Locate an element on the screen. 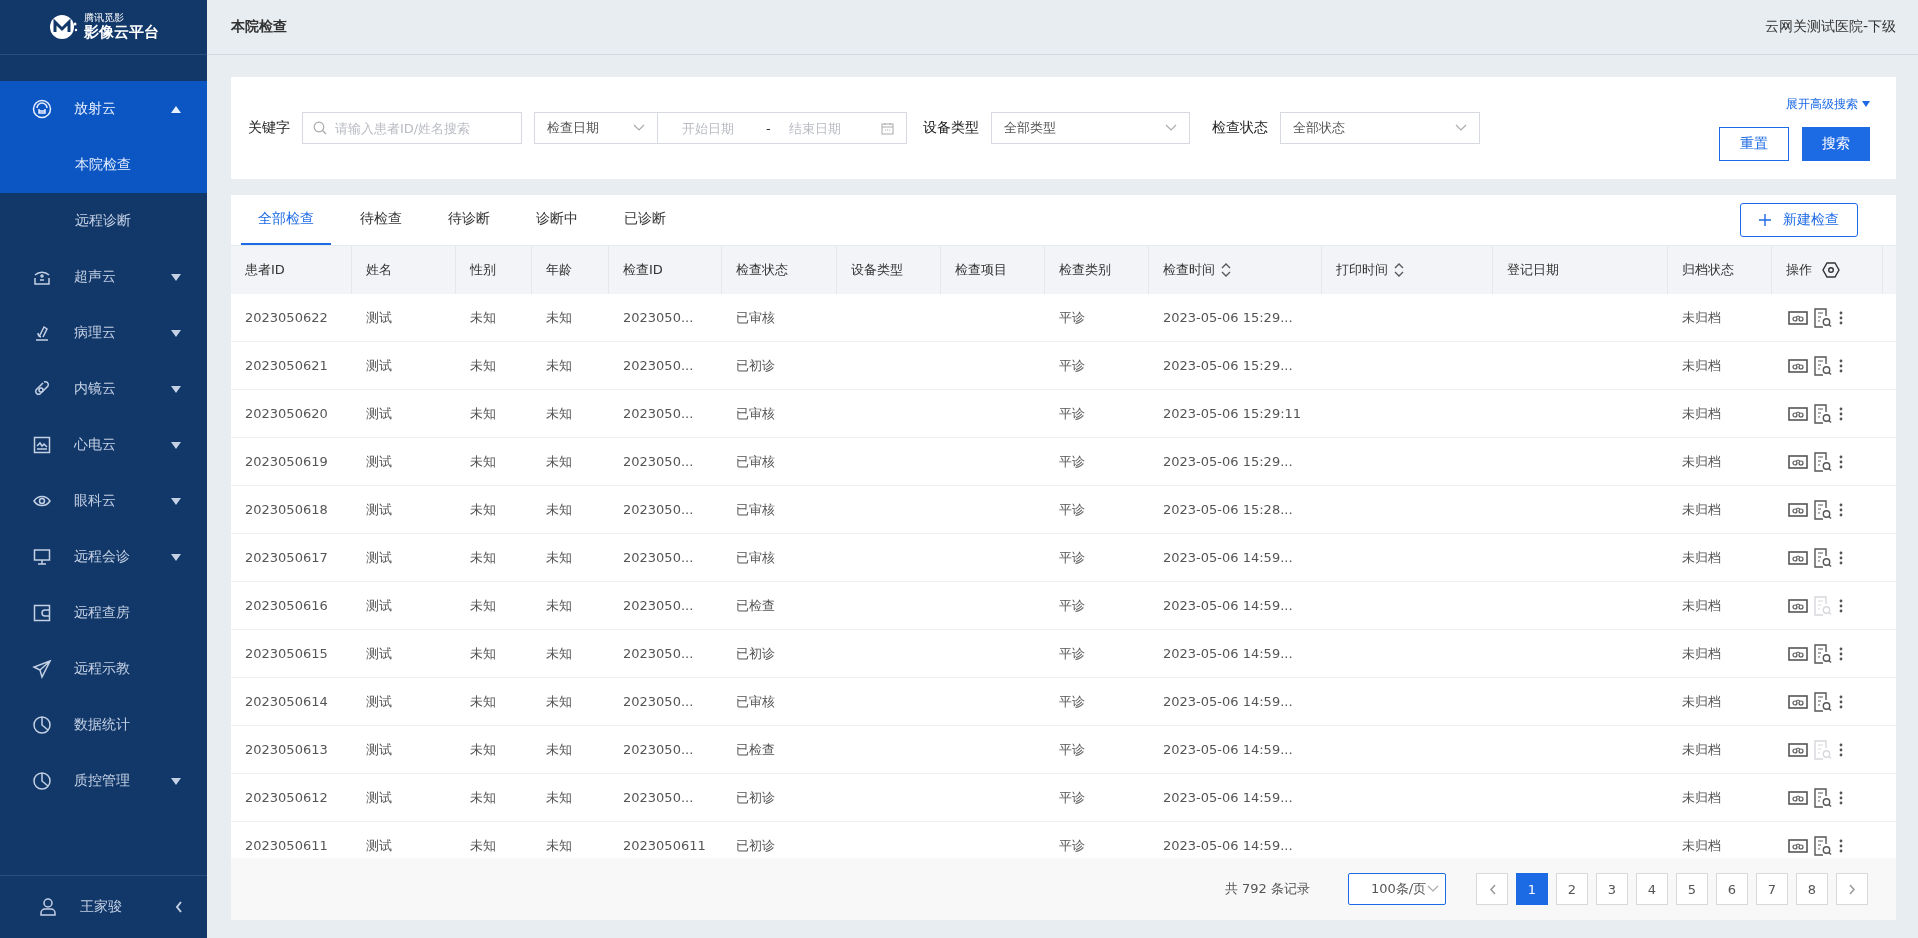  page-button: 6 is located at coordinates (1732, 889).